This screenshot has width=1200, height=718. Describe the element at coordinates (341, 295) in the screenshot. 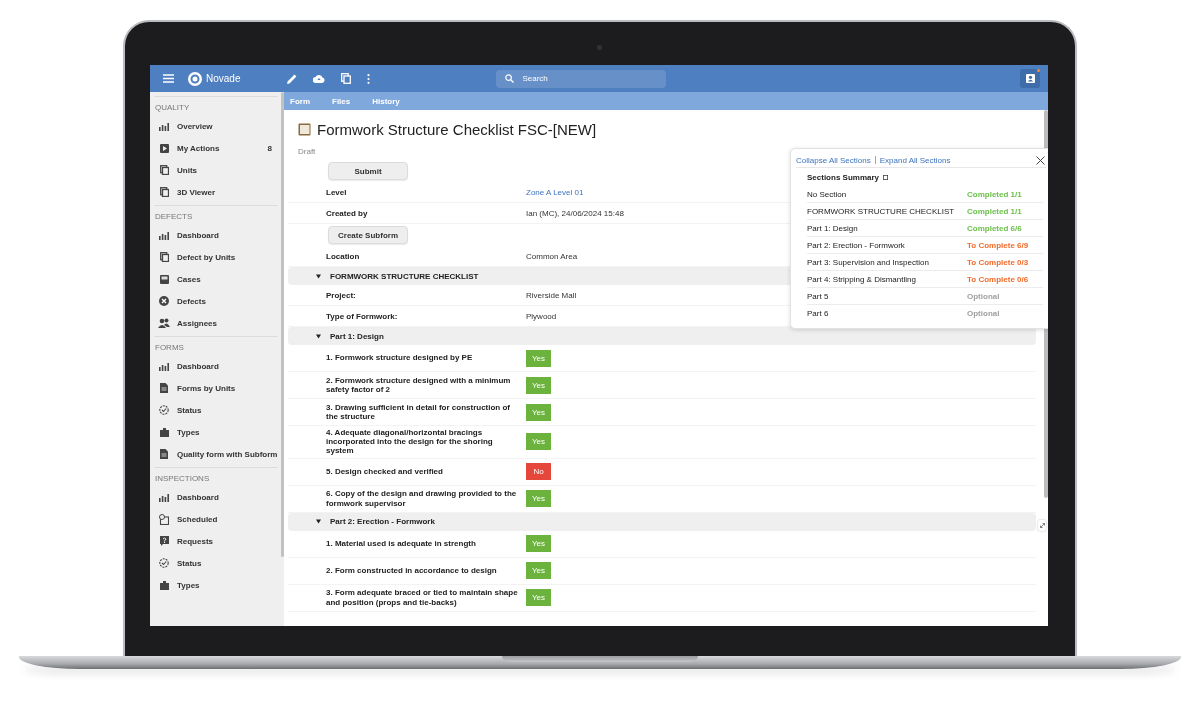

I see `field-label: Project:` at that location.